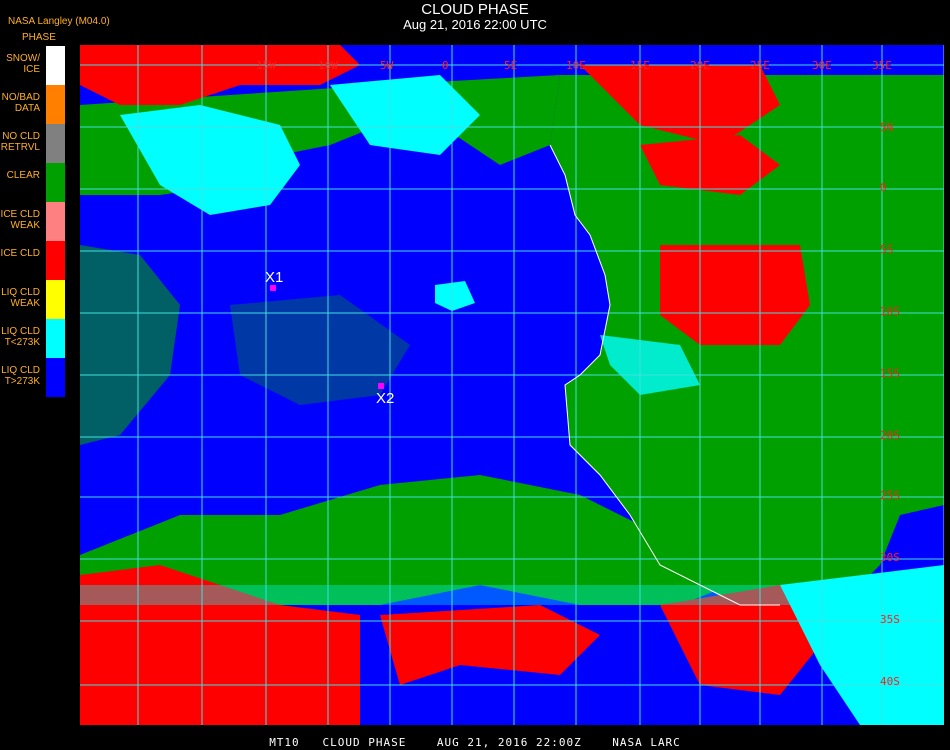 The height and width of the screenshot is (750, 950). I want to click on africa-ice-cloud, so click(735, 295).